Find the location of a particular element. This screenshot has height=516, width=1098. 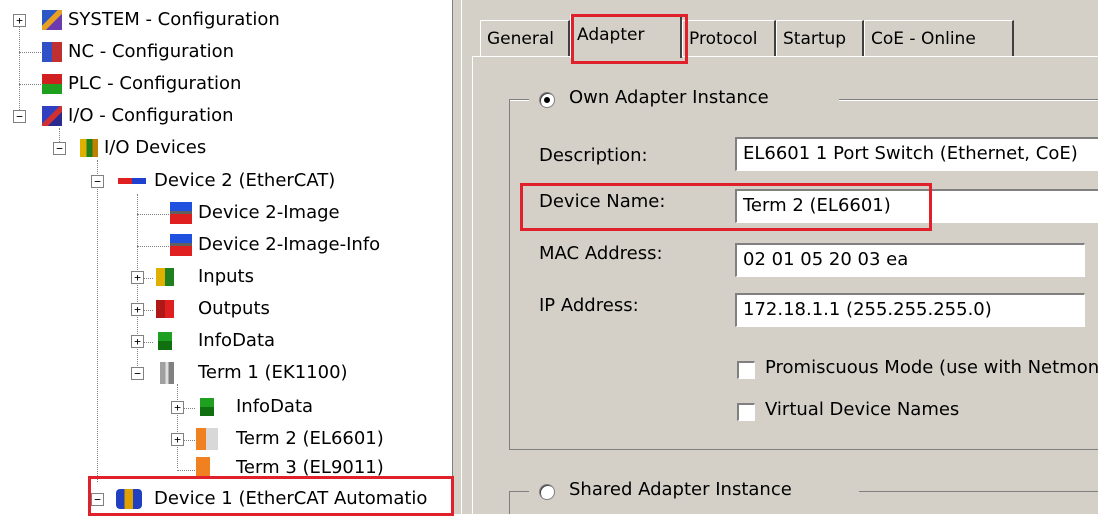

tree-item-inputs: + Inputs is located at coordinates (220, 277).